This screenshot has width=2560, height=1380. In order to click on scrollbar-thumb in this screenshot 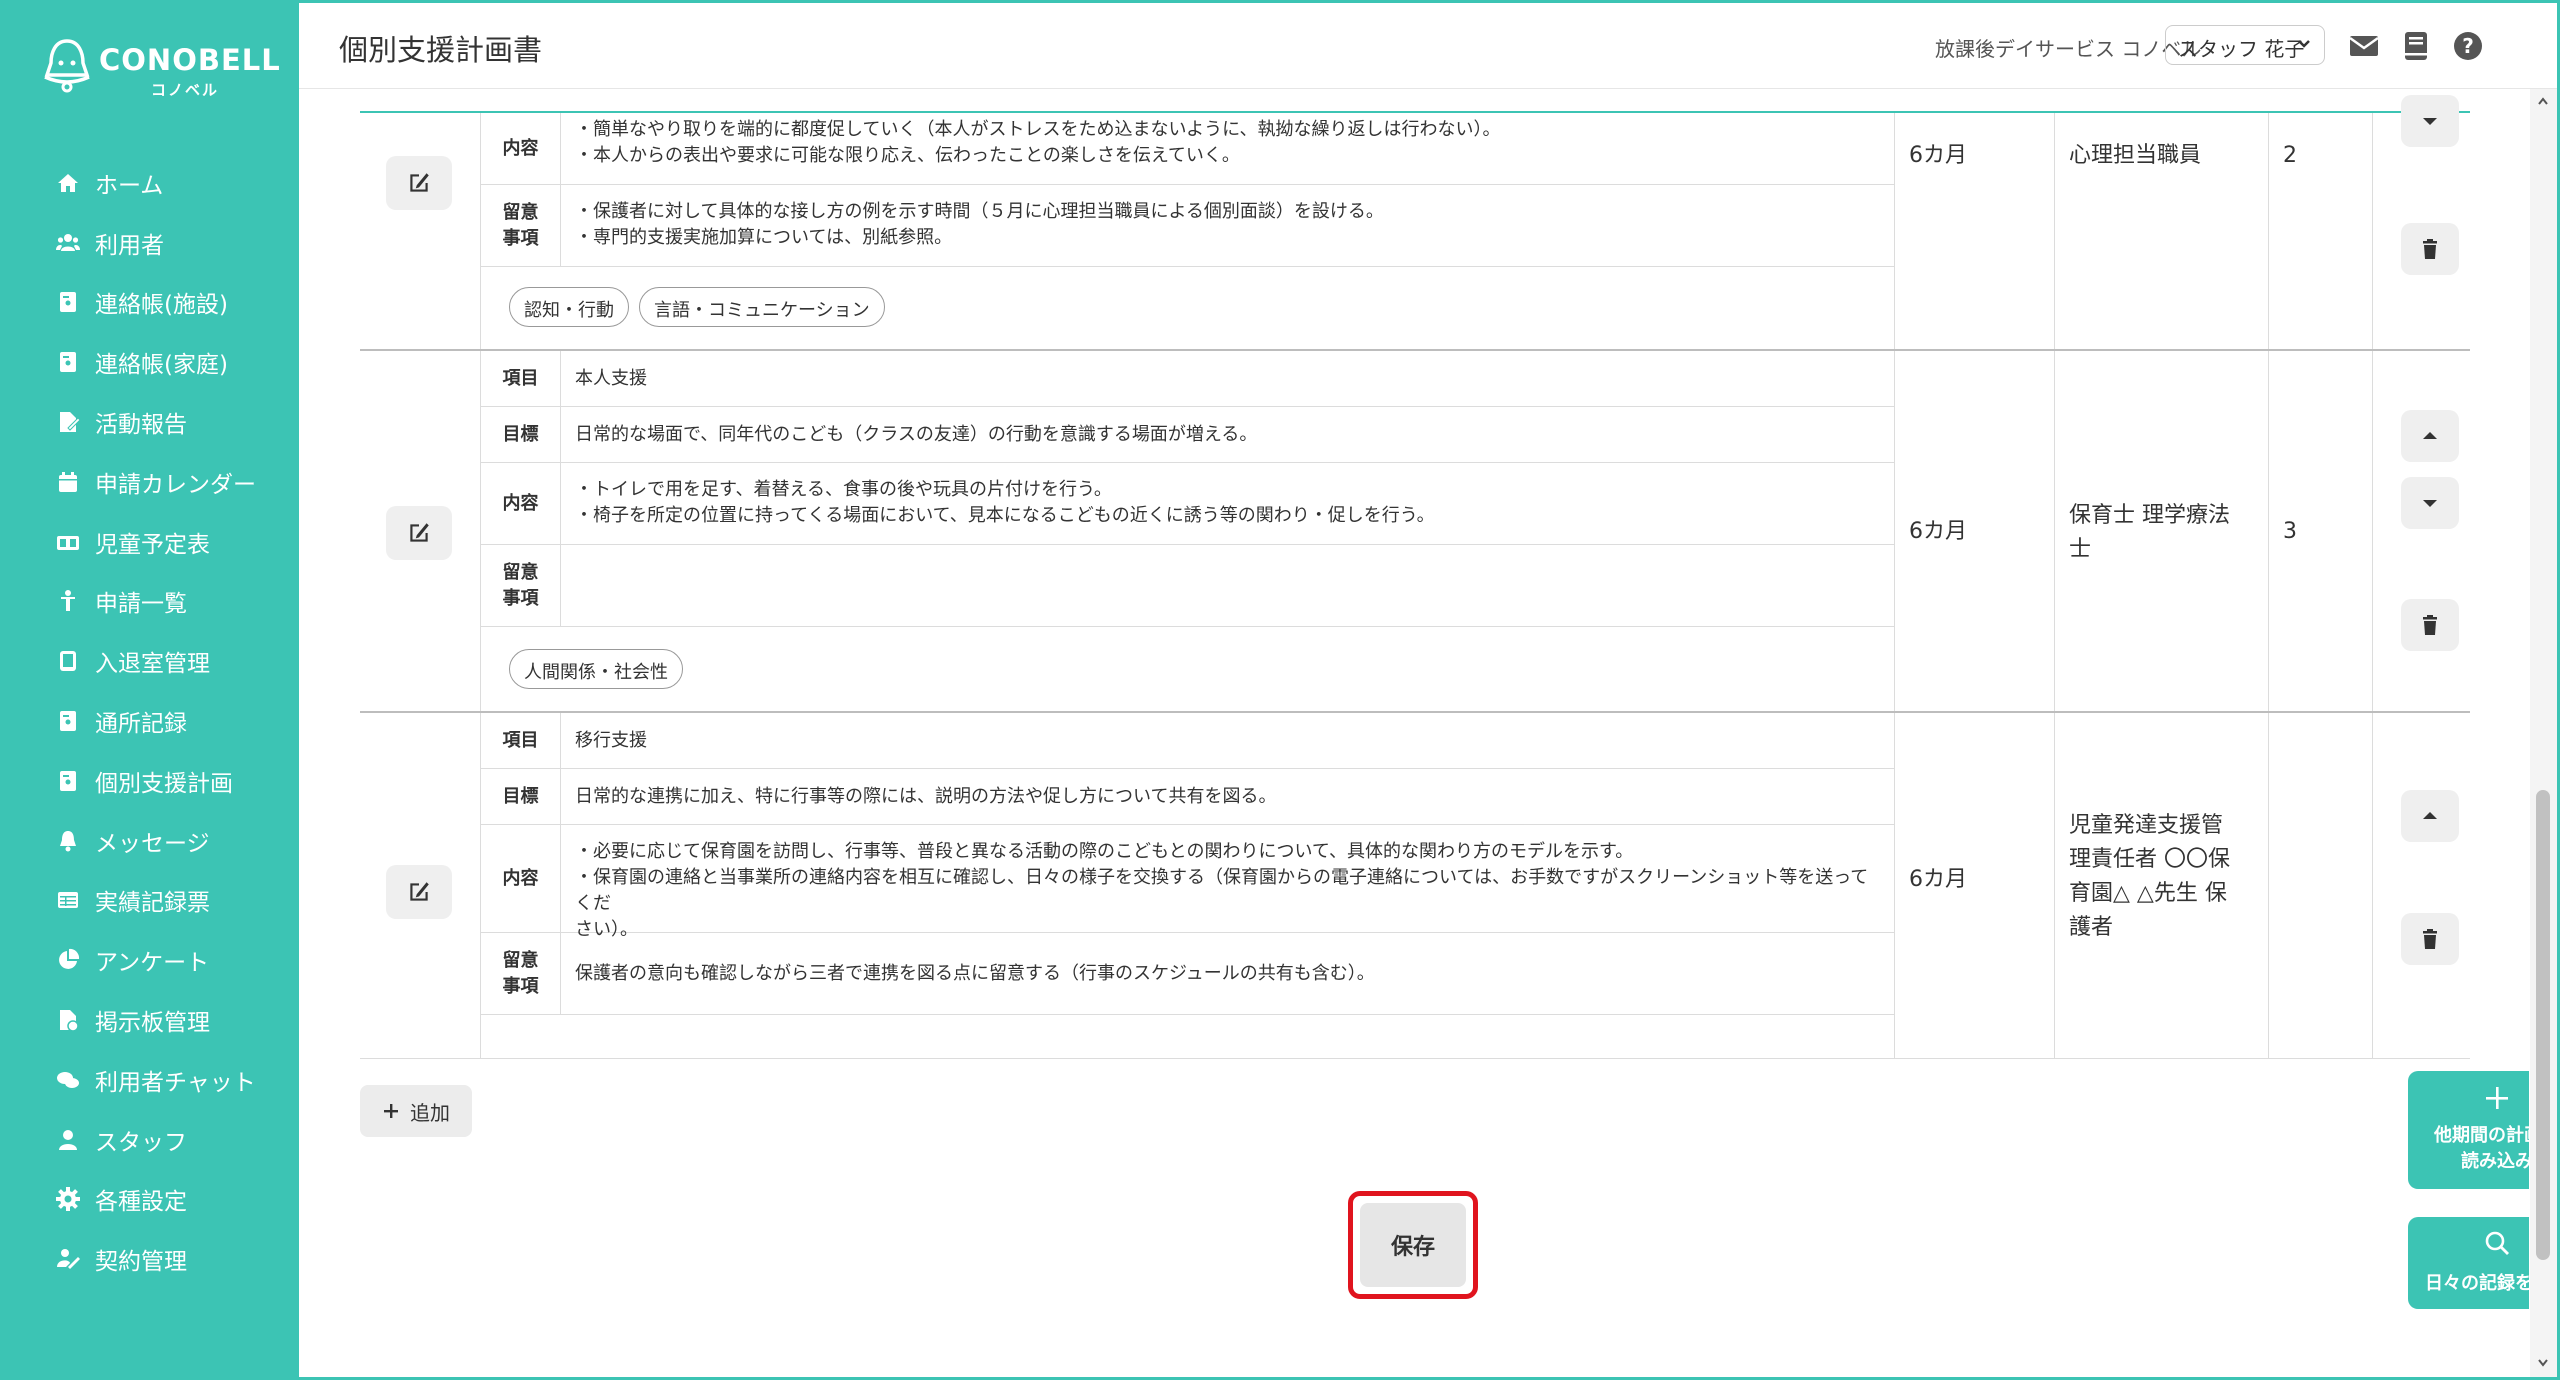, I will do `click(2543, 1025)`.